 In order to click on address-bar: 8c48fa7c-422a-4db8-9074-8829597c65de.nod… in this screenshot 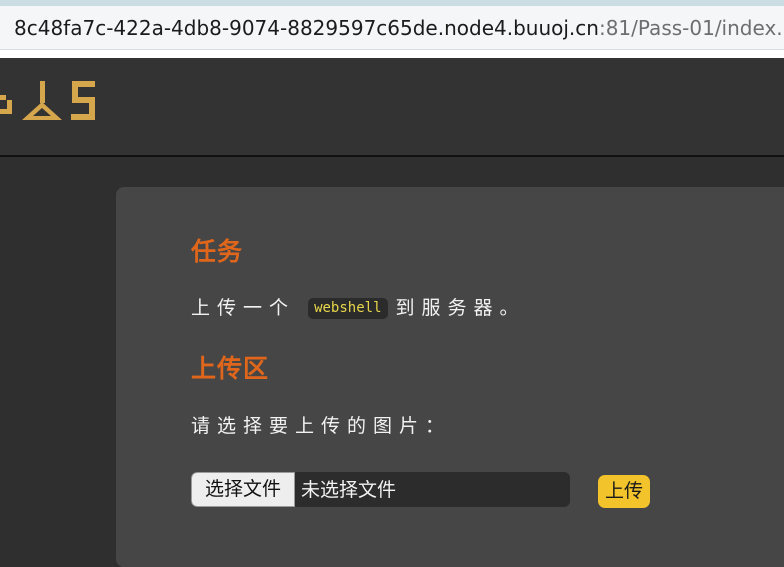, I will do `click(392, 28)`.